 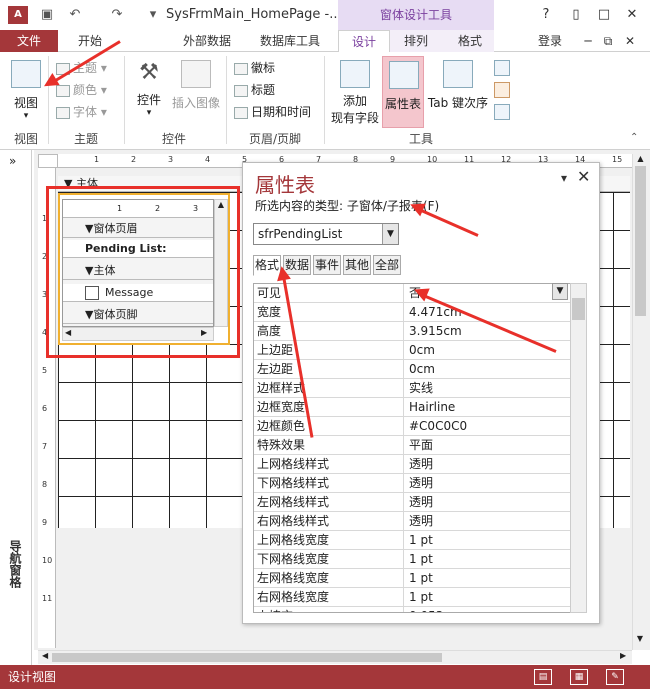 I want to click on theme-button: 主题 ▾, so click(x=81, y=68).